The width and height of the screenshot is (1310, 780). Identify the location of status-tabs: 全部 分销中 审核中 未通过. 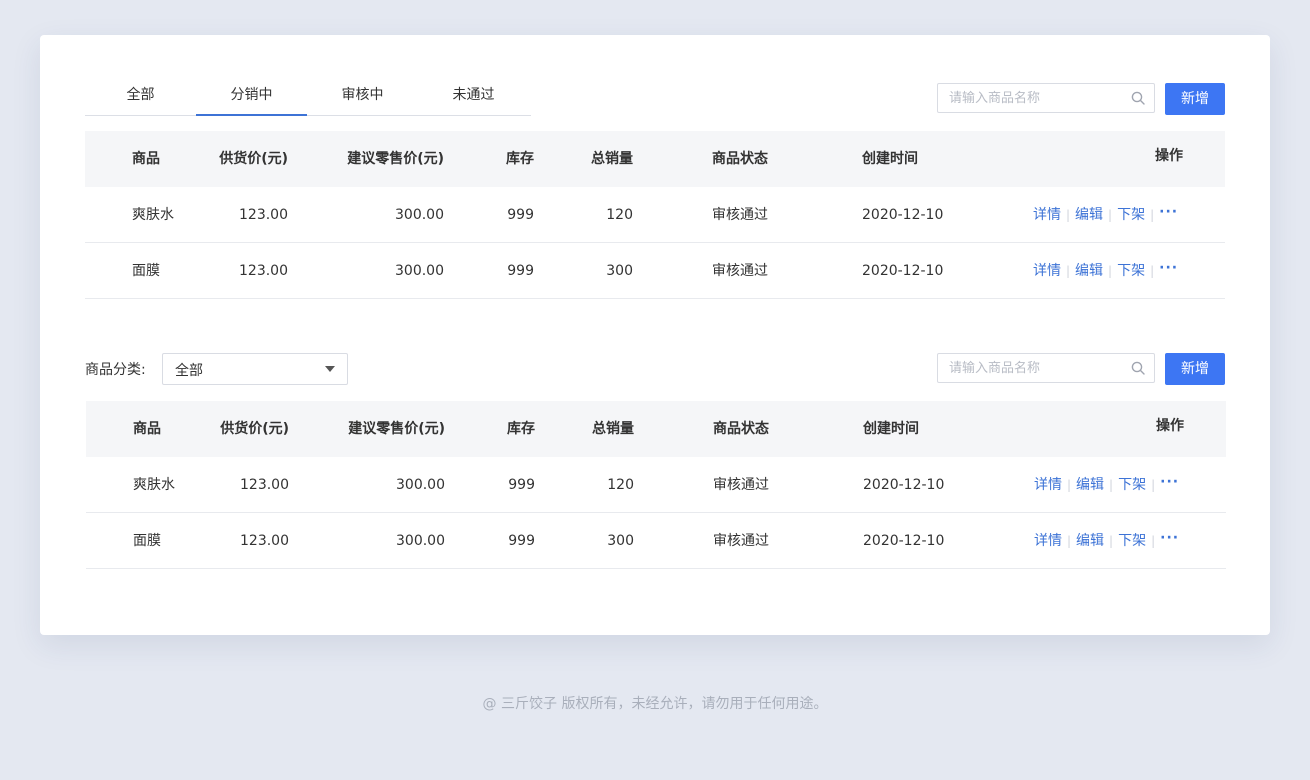
(308, 99).